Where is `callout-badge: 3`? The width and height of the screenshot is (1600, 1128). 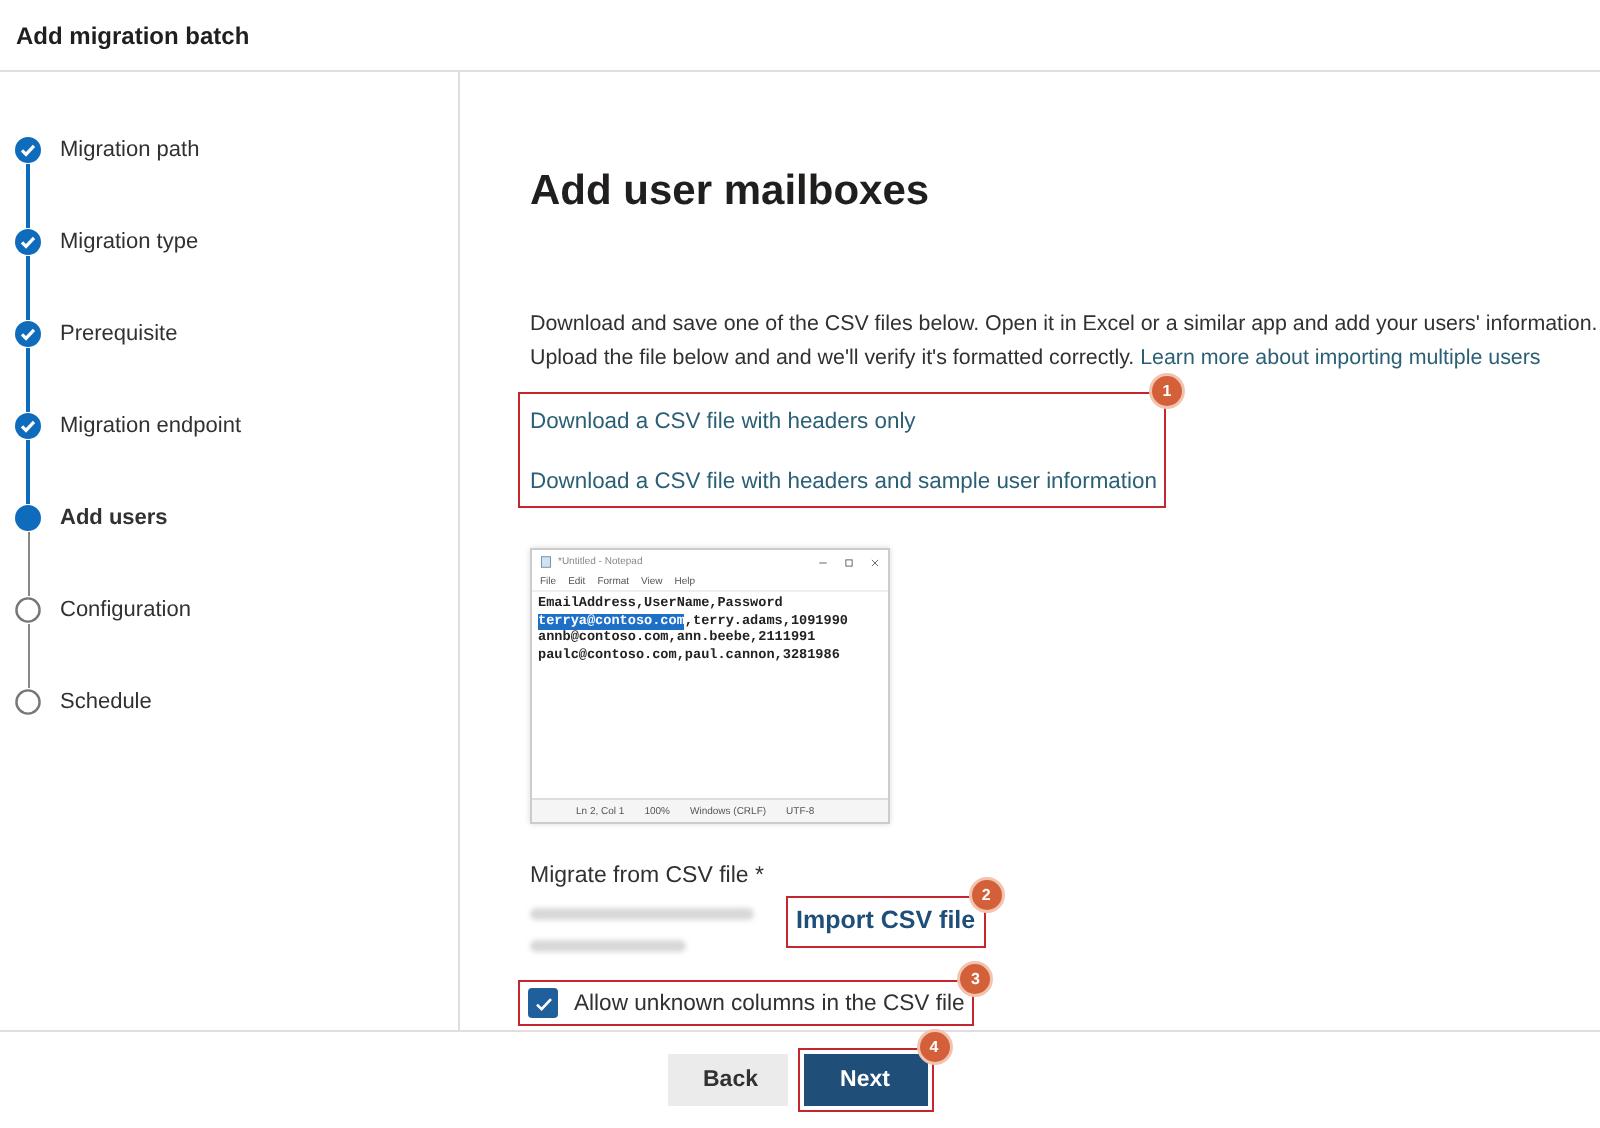 callout-badge: 3 is located at coordinates (975, 979).